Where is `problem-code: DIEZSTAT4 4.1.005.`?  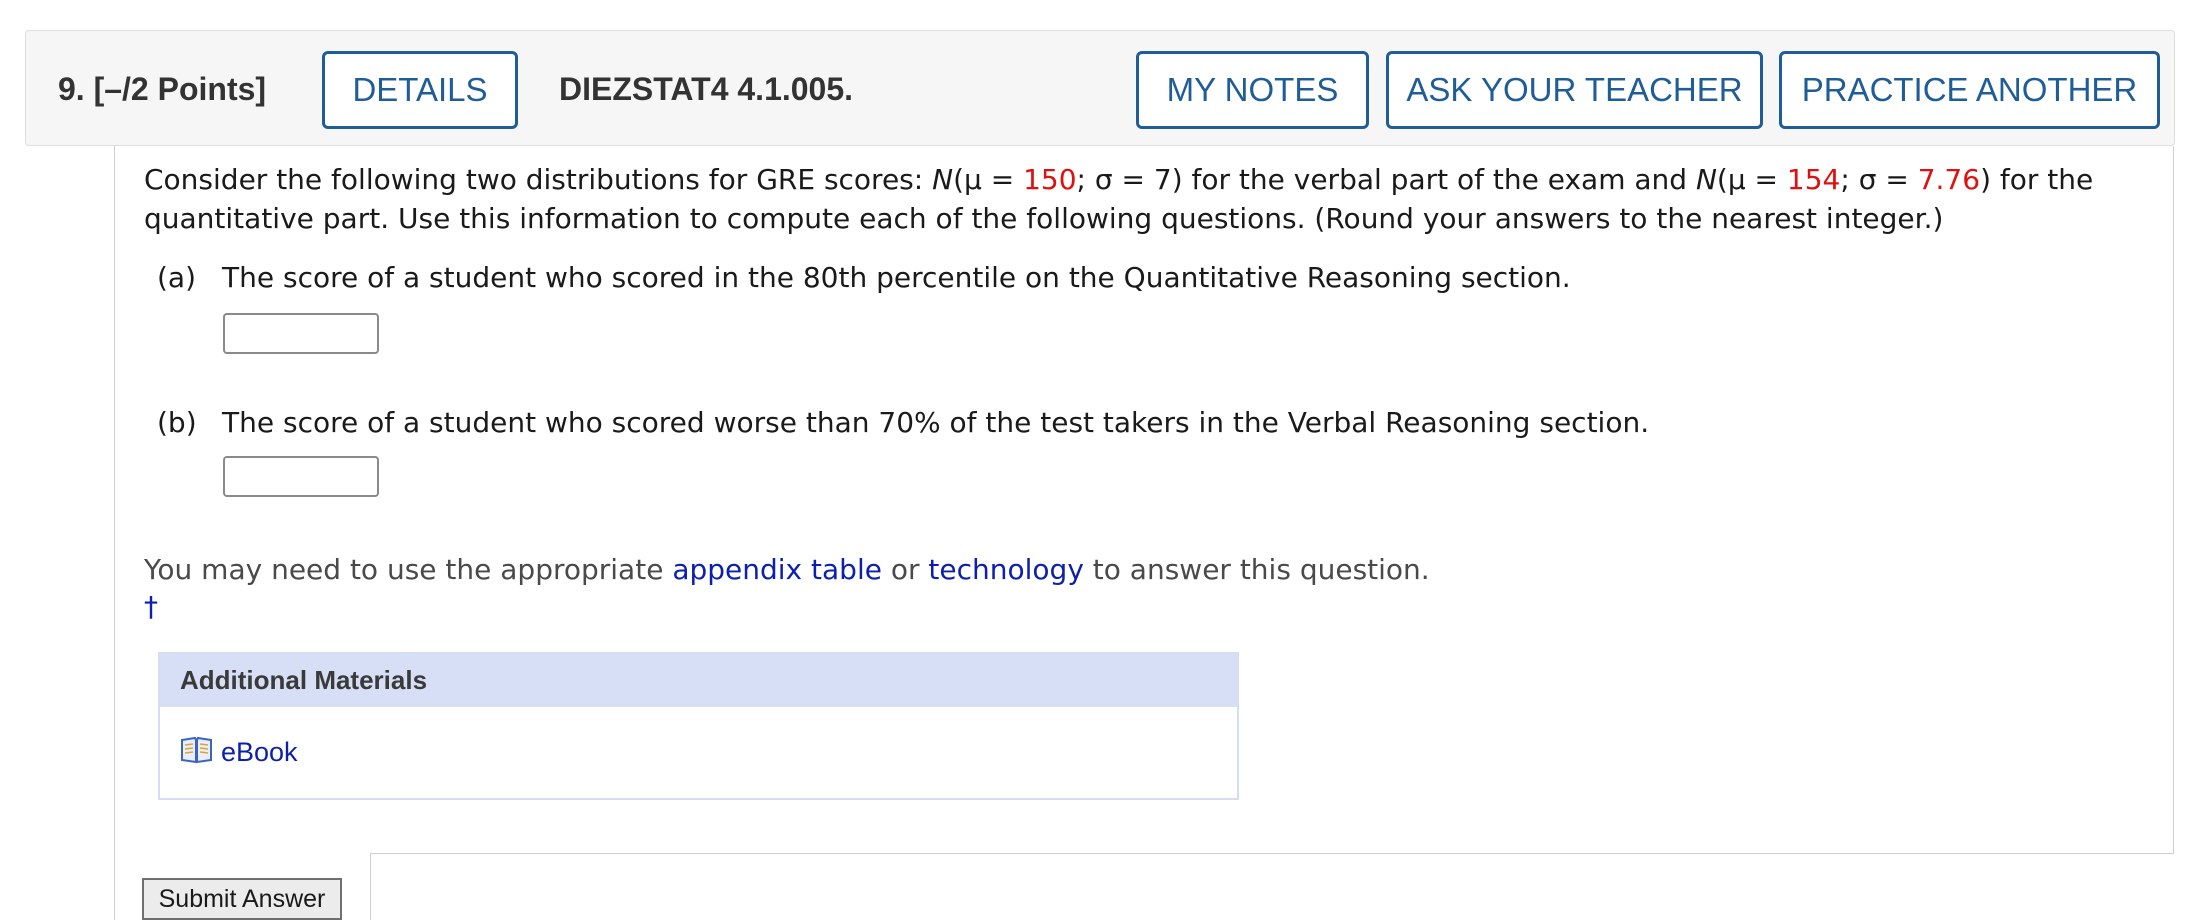 problem-code: DIEZSTAT4 4.1.005. is located at coordinates (706, 89).